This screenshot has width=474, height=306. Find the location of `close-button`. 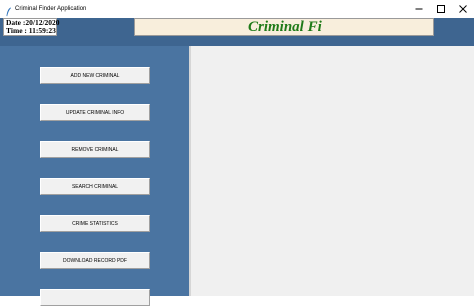

close-button is located at coordinates (463, 9).